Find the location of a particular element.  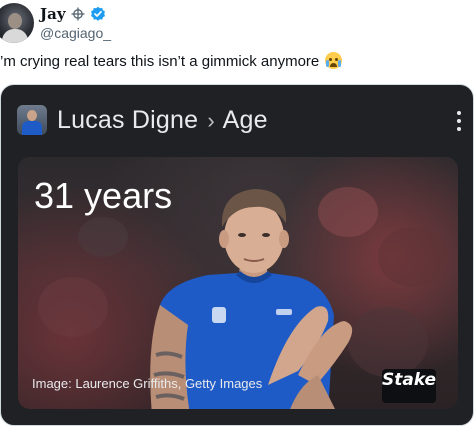

loudly-crying-face-icon is located at coordinates (334, 60).